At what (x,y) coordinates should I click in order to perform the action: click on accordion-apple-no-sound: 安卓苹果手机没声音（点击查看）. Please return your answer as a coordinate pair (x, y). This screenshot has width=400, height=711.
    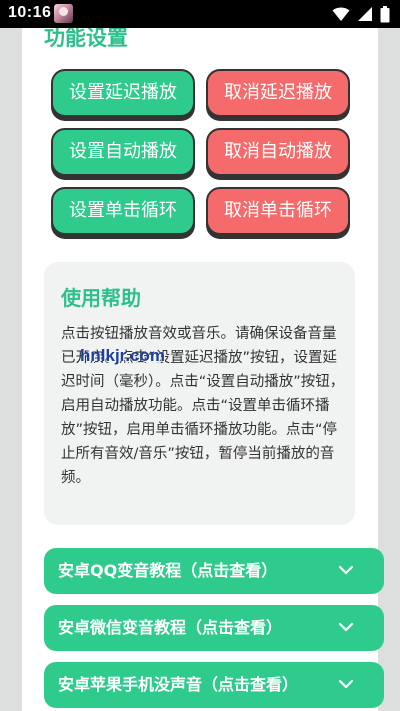
    Looking at the image, I should click on (214, 685).